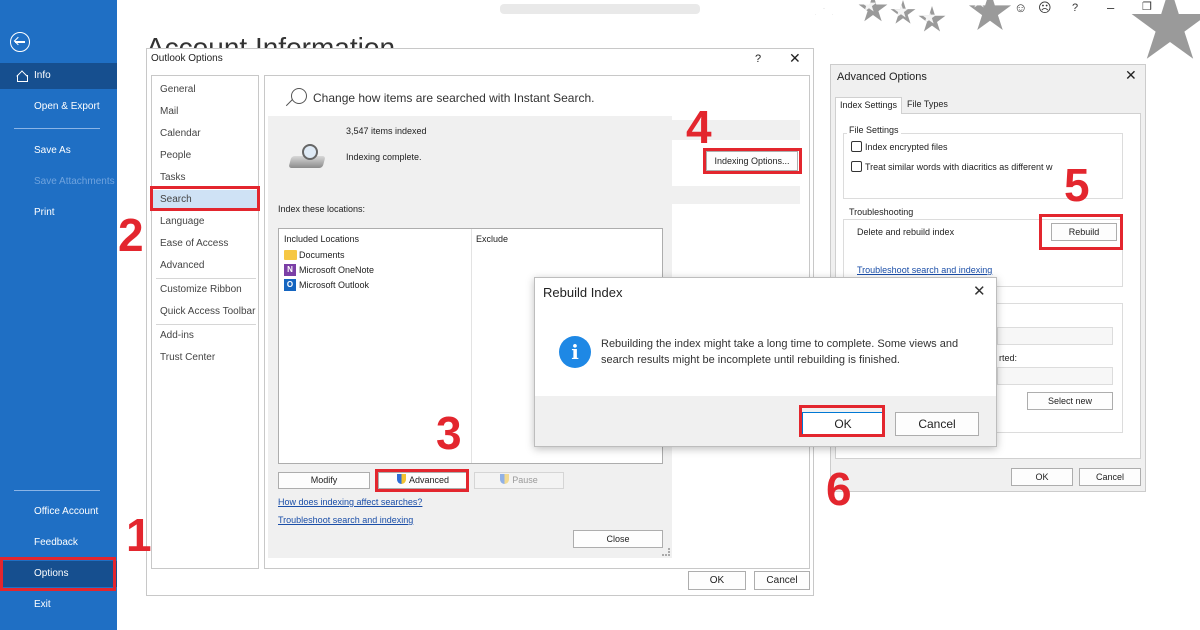  I want to click on checkbox-icon, so click(856, 146).